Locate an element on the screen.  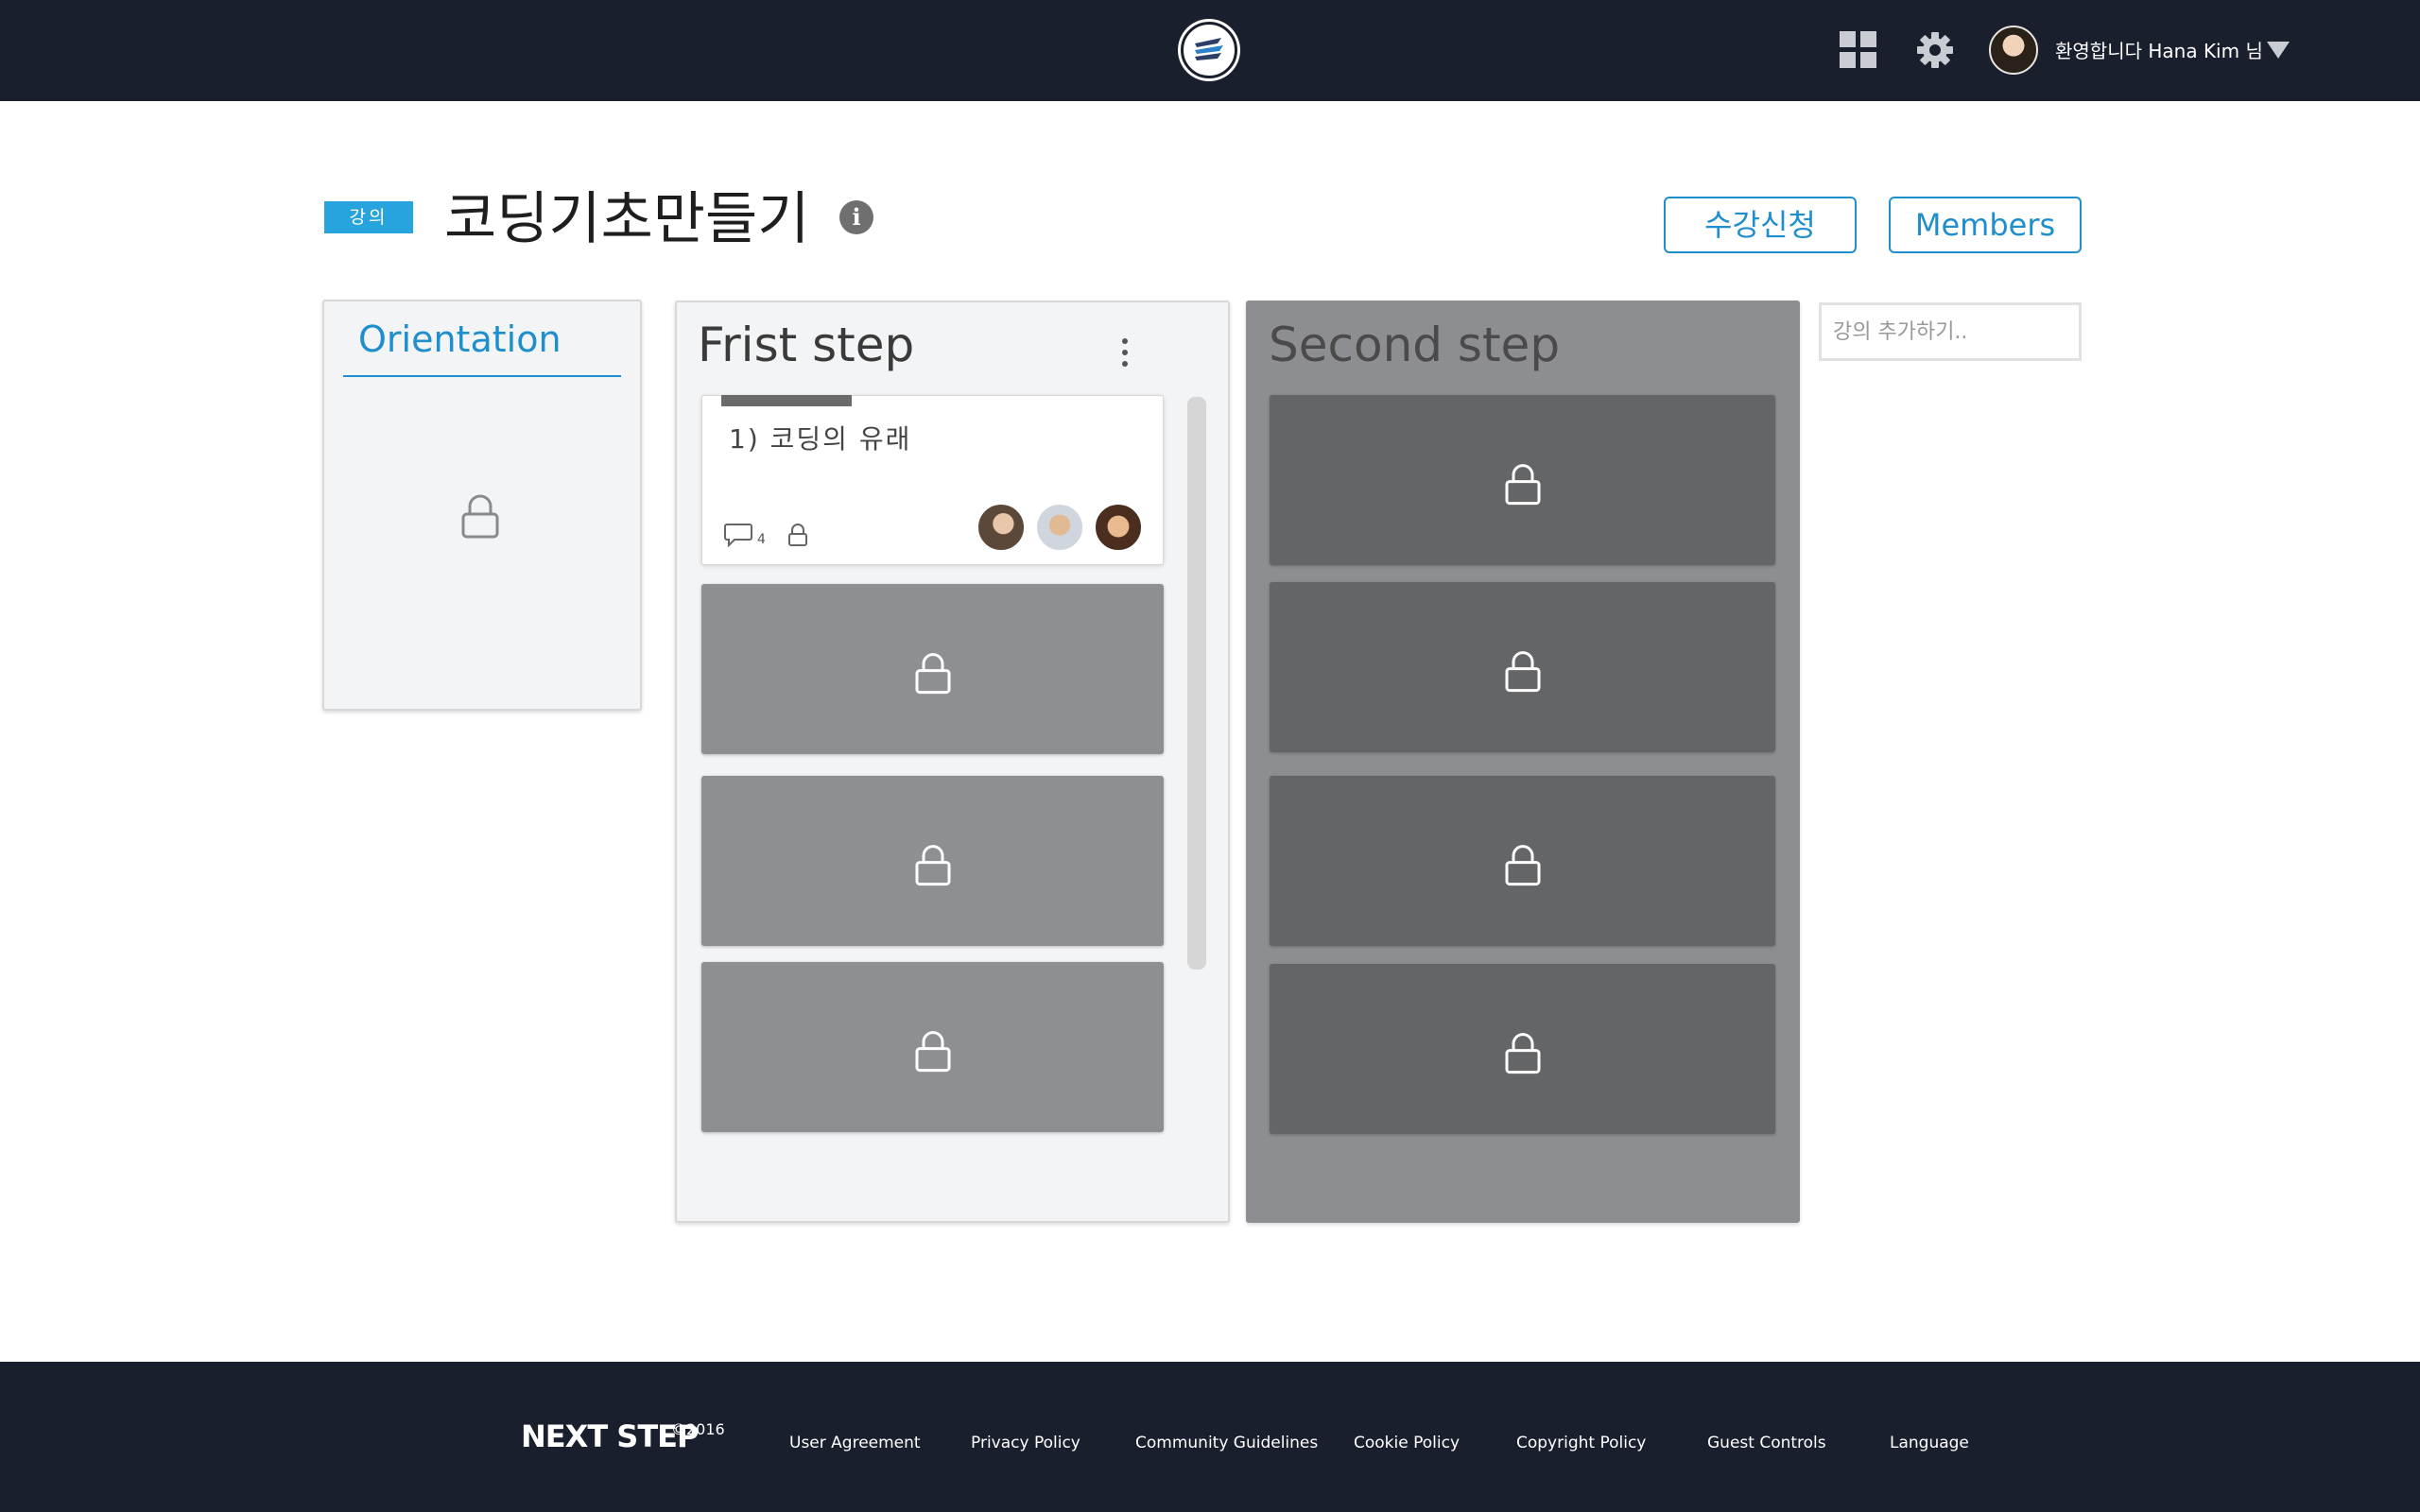
footer-link-guest-controls: Guest Controls is located at coordinates (1766, 1443).